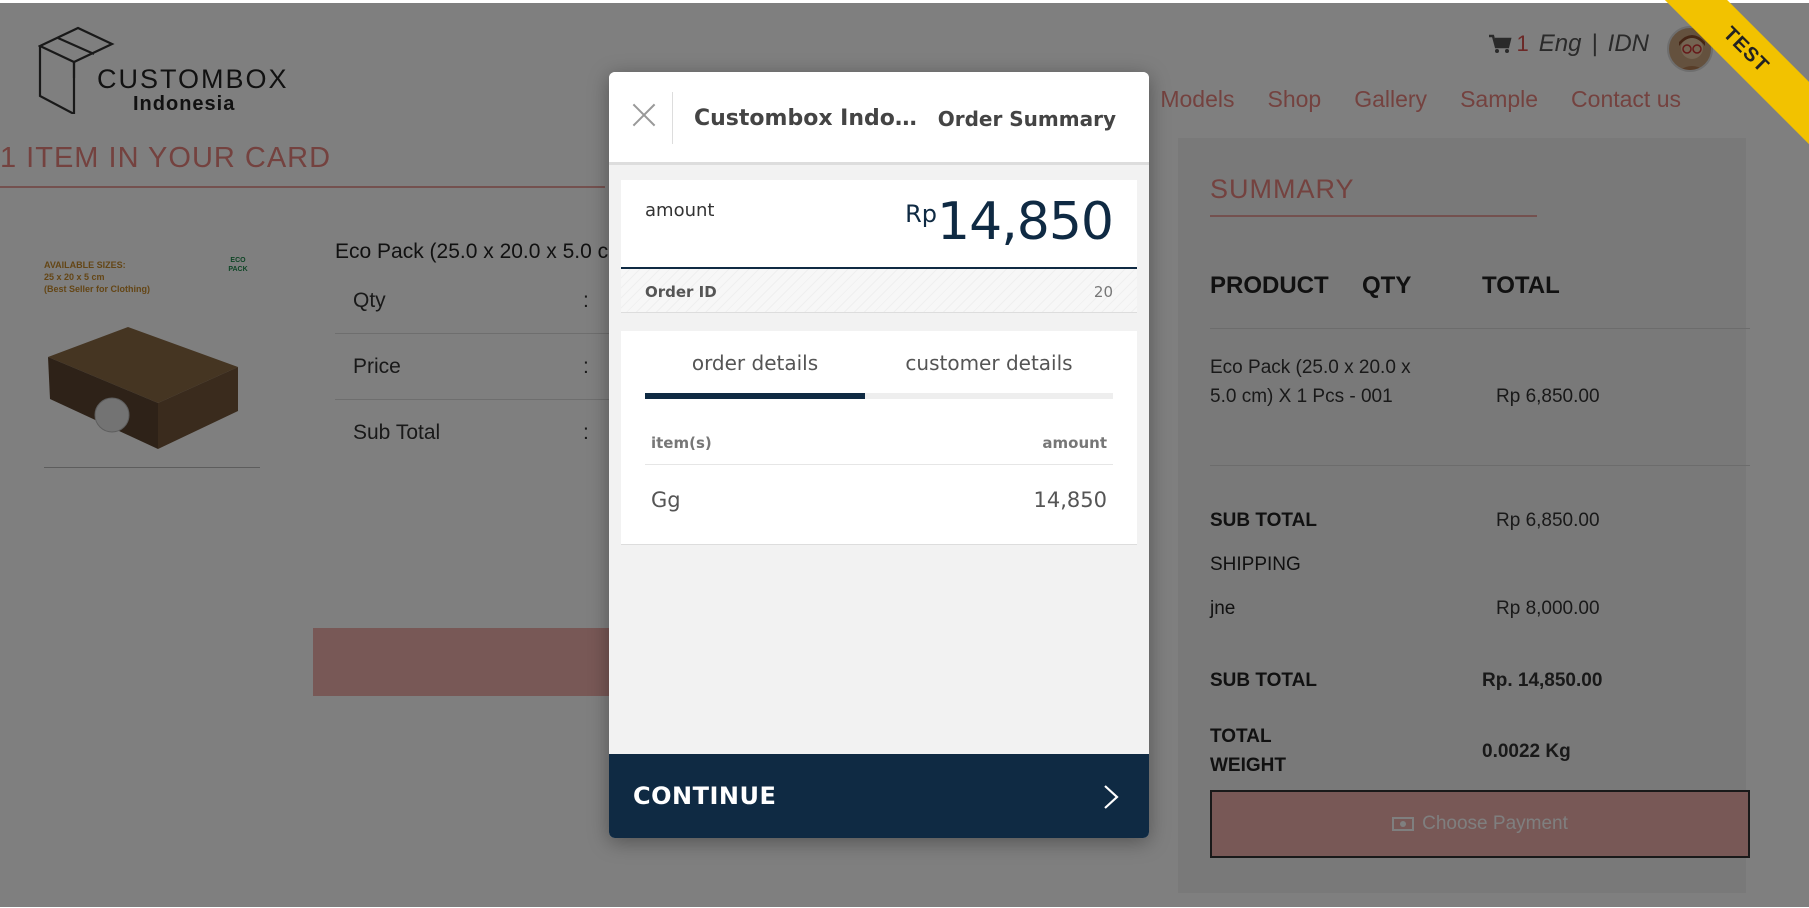 This screenshot has height=908, width=1809. Describe the element at coordinates (681, 443) in the screenshot. I see `items-header: item(s)` at that location.